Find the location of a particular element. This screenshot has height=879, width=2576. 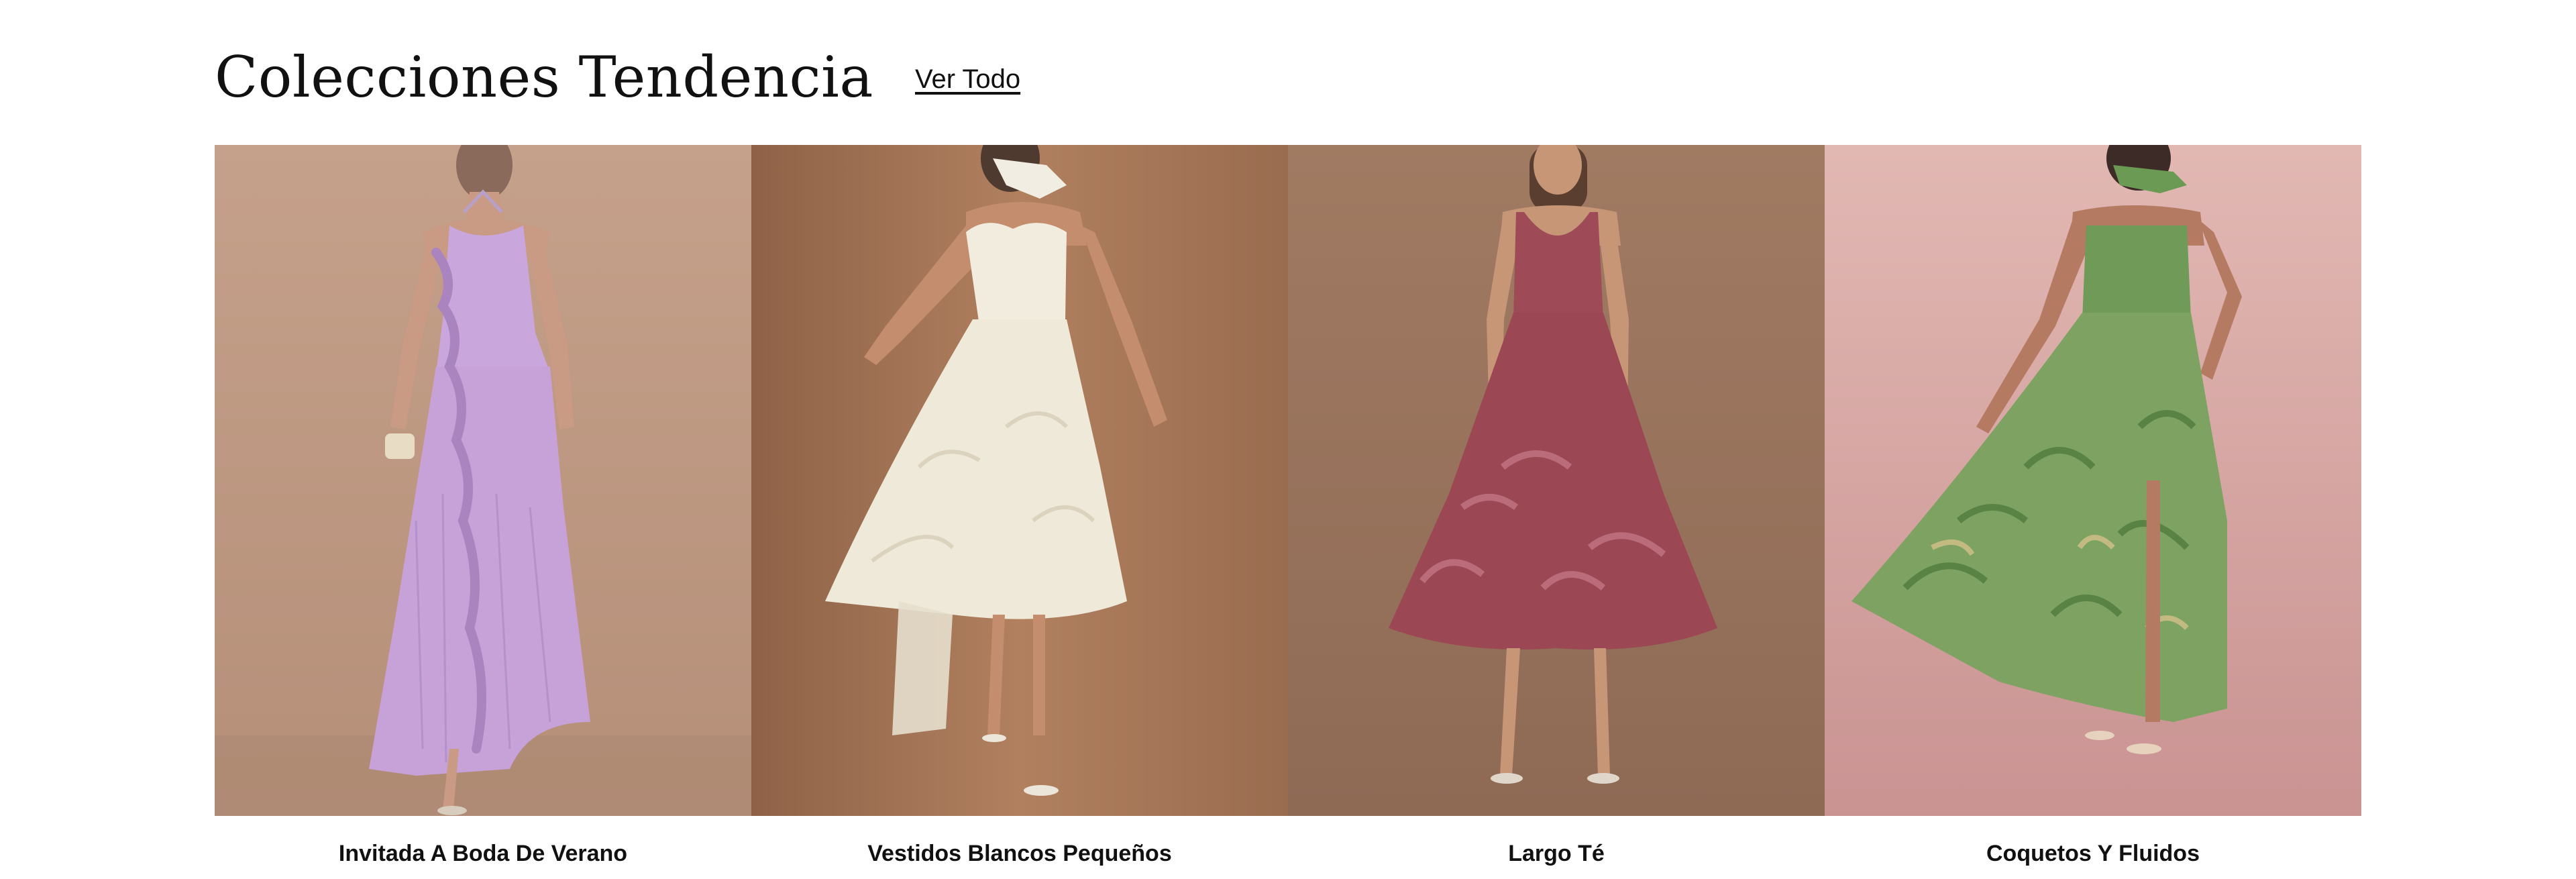

view-all-link: Ver Todo is located at coordinates (967, 79).